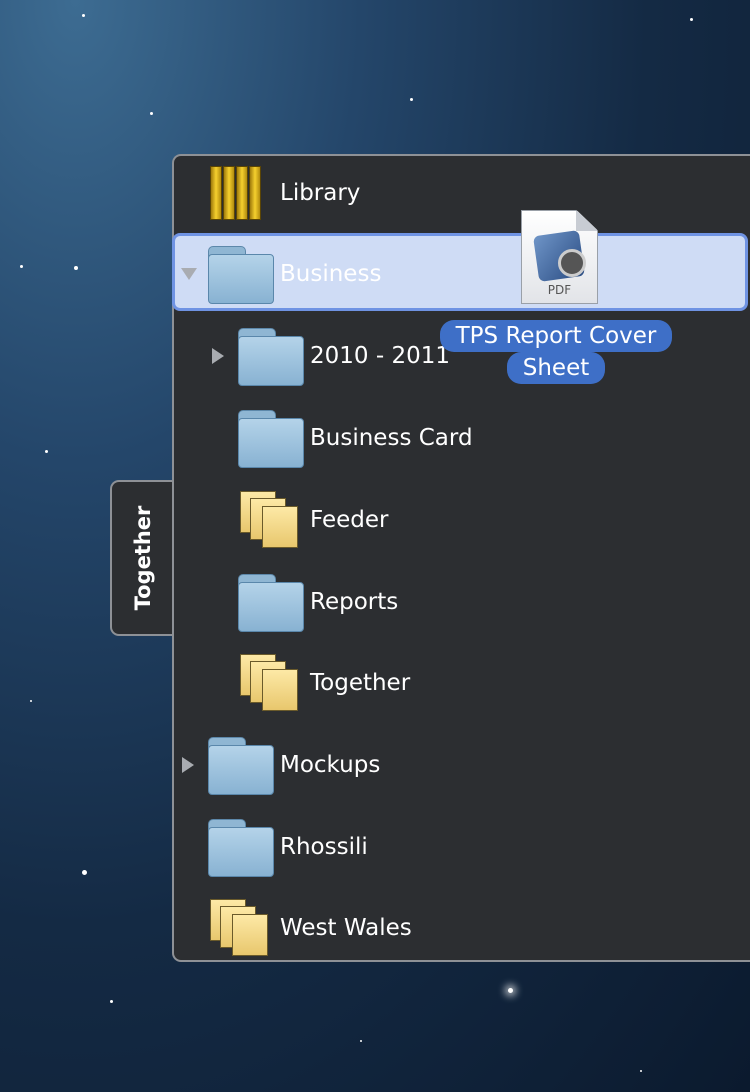 The image size is (750, 1092). What do you see at coordinates (349, 520) in the screenshot?
I see `tree-item-label: Feeder` at bounding box center [349, 520].